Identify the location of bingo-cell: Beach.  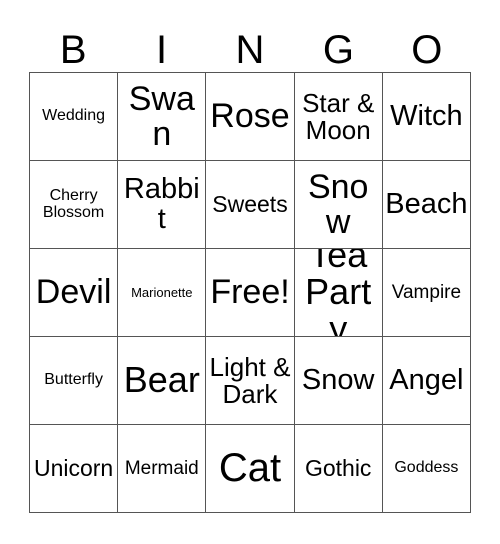
(426, 205).